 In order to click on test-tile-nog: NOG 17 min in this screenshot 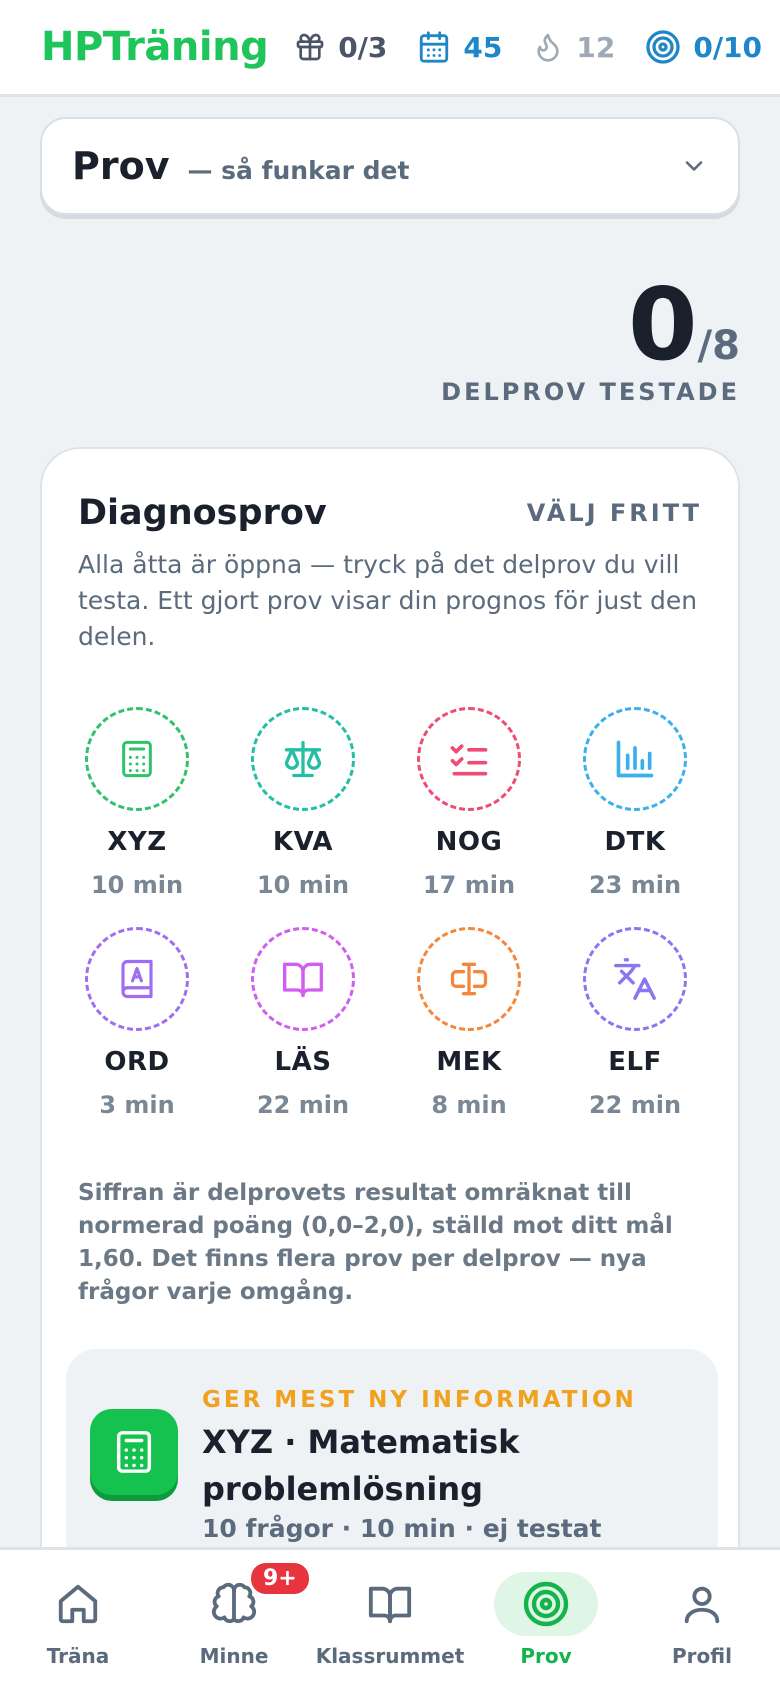, I will do `click(469, 803)`.